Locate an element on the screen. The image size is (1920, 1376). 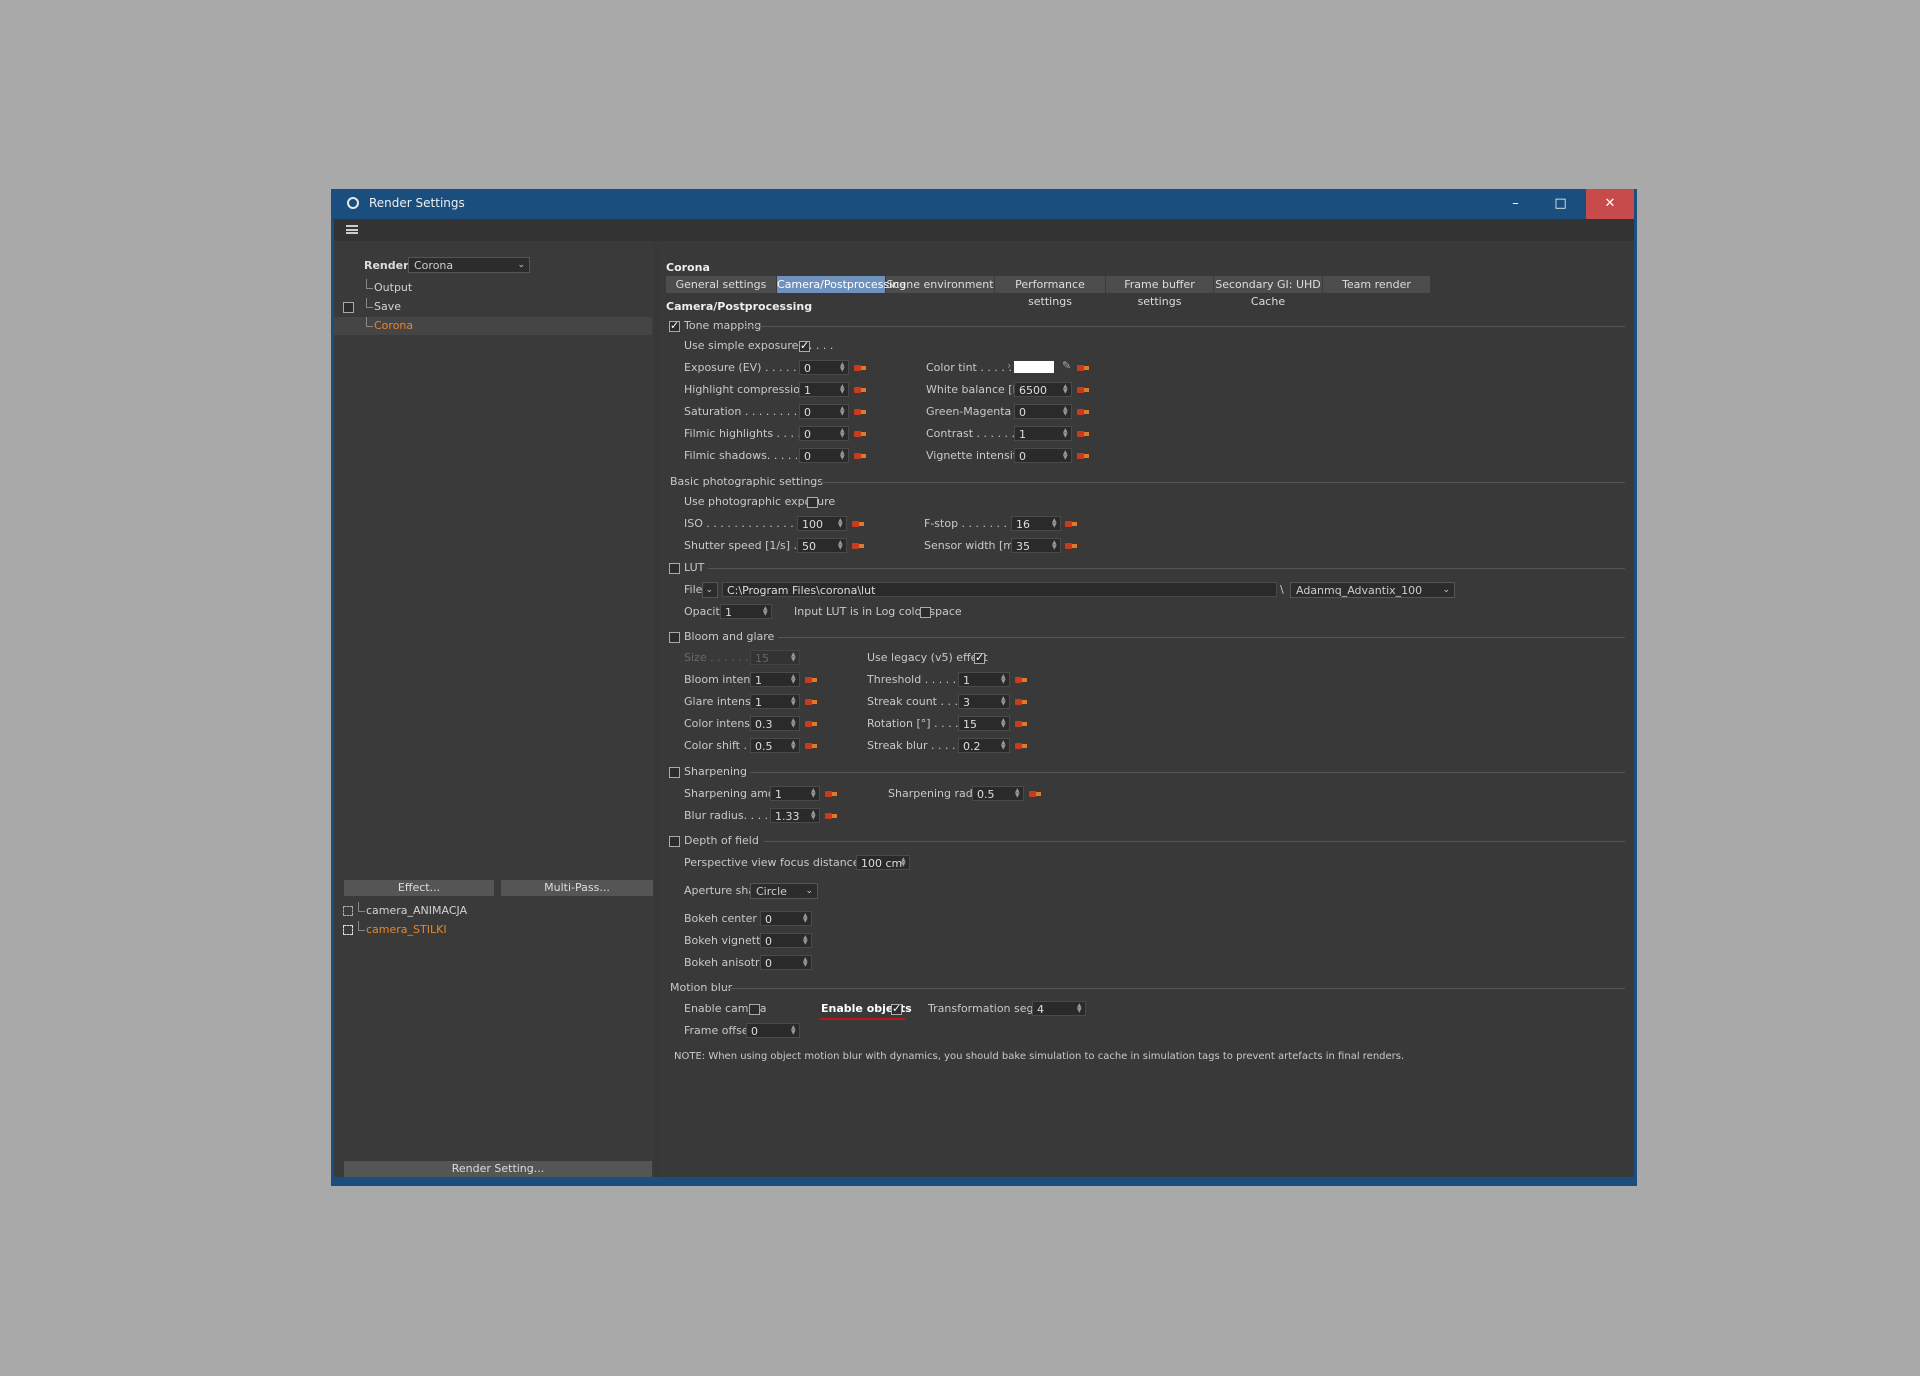
expand-arrow-icon: › is located at coordinates (1009, 366).